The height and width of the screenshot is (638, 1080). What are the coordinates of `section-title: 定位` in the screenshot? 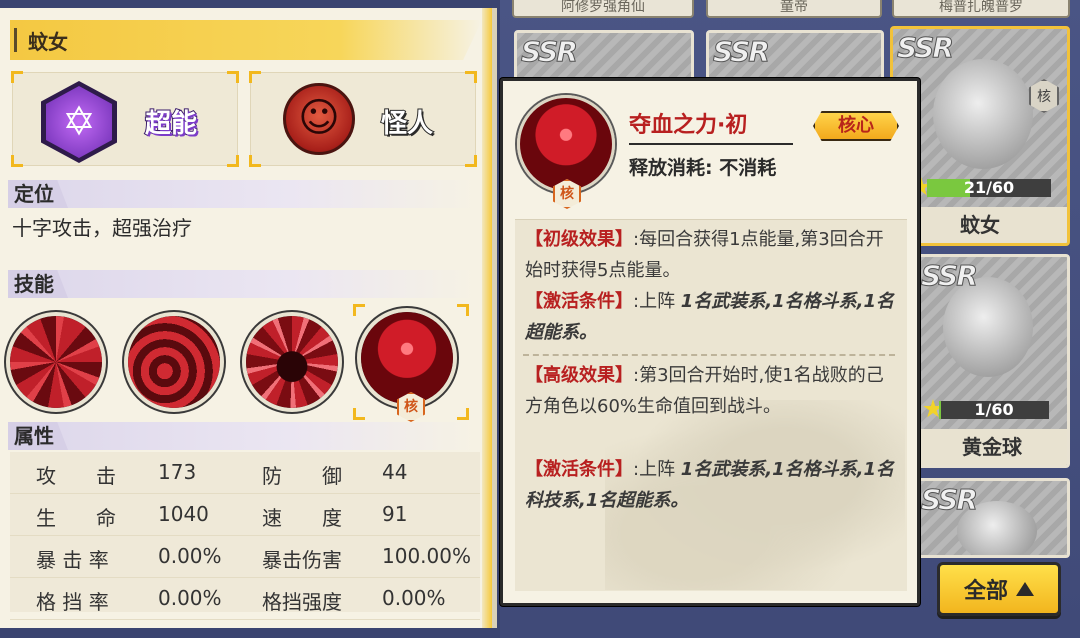 It's located at (38, 194).